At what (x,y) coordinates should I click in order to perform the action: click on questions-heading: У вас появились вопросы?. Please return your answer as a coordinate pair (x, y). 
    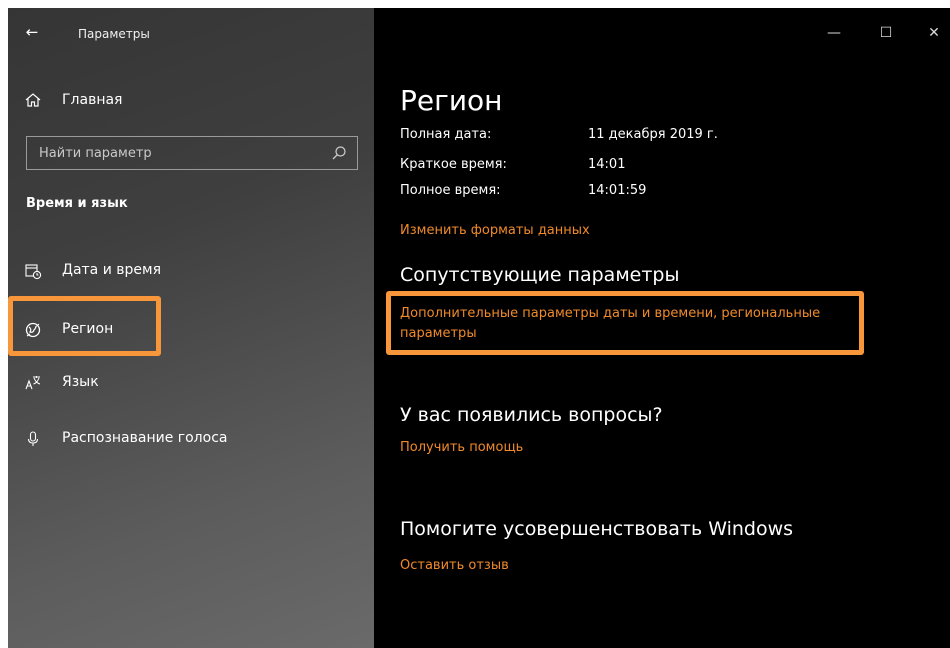
    Looking at the image, I should click on (531, 415).